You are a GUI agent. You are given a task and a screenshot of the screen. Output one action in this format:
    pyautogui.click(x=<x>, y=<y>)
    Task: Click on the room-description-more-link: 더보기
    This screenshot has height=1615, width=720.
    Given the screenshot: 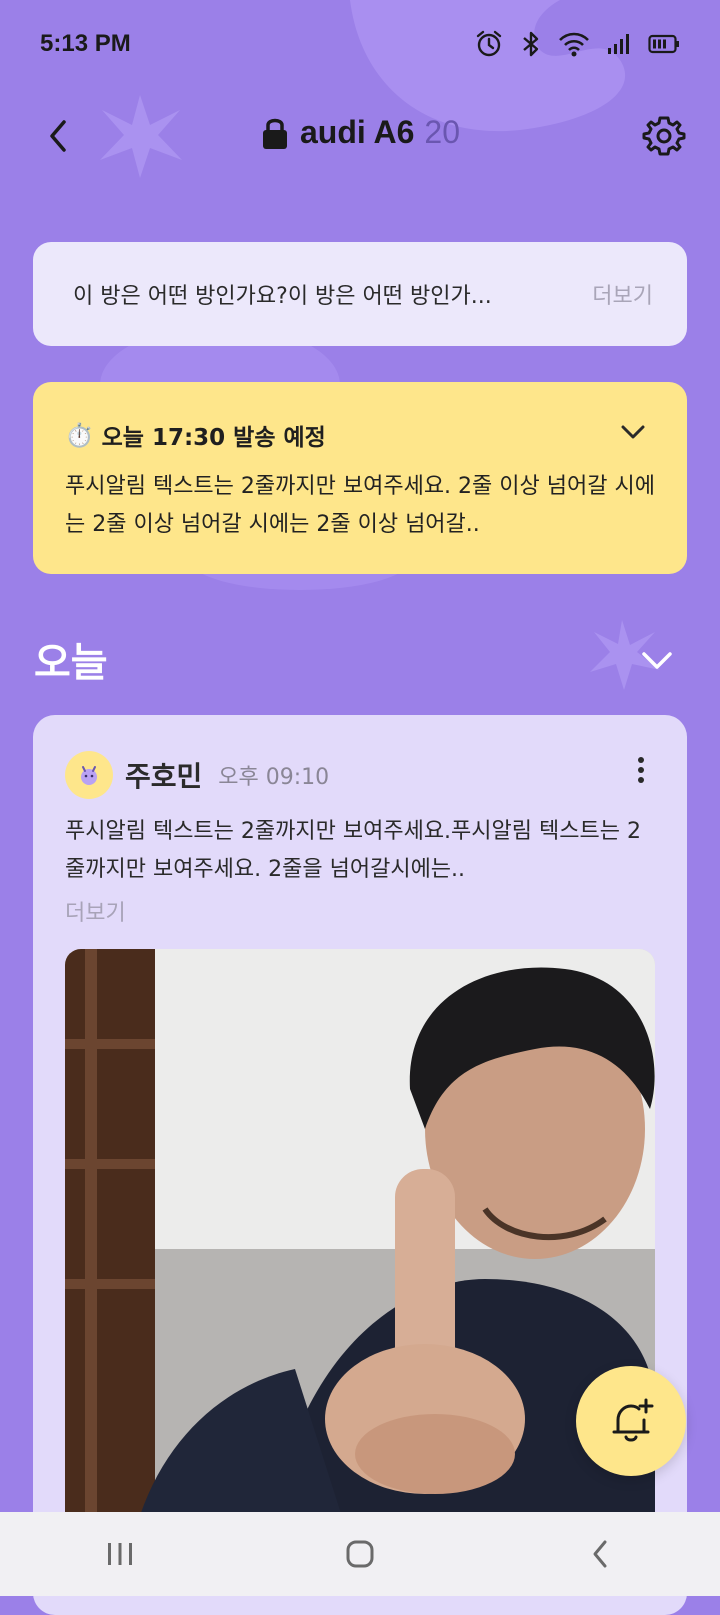 What is the action you would take?
    pyautogui.click(x=622, y=294)
    